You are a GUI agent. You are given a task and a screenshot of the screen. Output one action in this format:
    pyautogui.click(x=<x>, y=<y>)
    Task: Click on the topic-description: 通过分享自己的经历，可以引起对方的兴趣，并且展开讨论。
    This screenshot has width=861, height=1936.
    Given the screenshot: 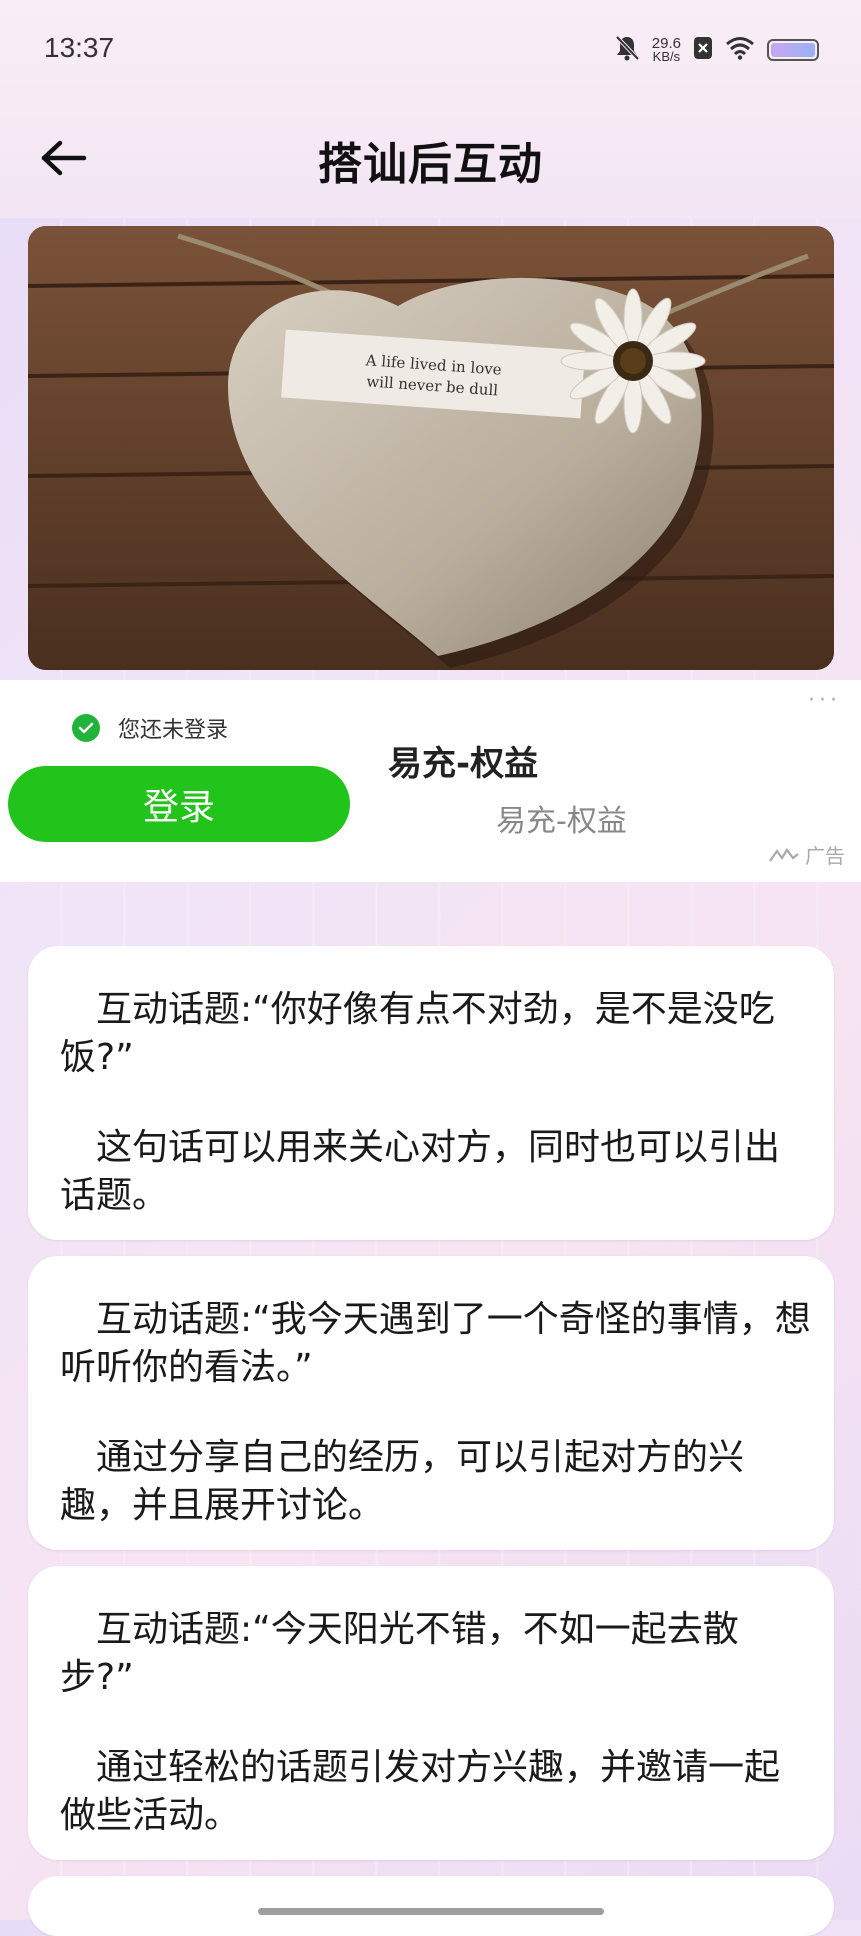 What is the action you would take?
    pyautogui.click(x=402, y=1481)
    